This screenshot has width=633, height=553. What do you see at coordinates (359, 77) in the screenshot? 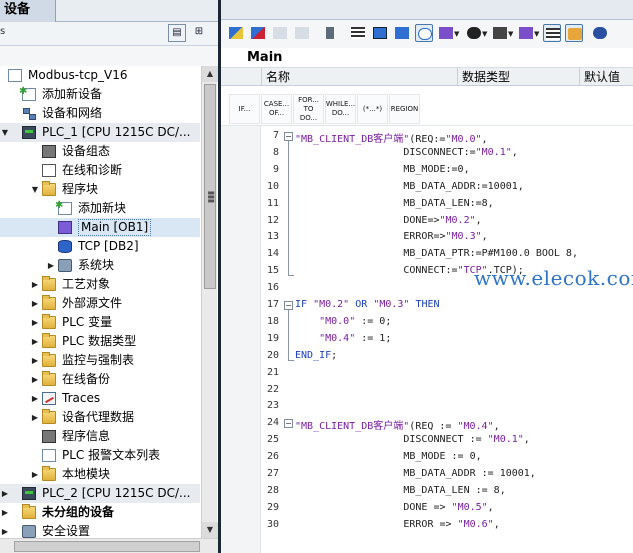
I see `column-name-header: 名称` at bounding box center [359, 77].